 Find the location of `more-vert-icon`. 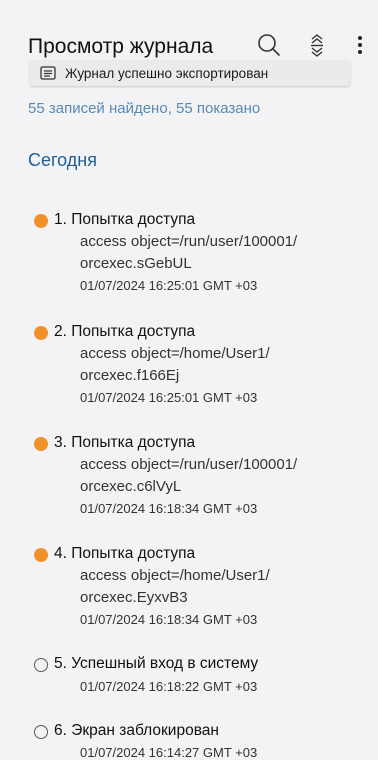

more-vert-icon is located at coordinates (360, 45).